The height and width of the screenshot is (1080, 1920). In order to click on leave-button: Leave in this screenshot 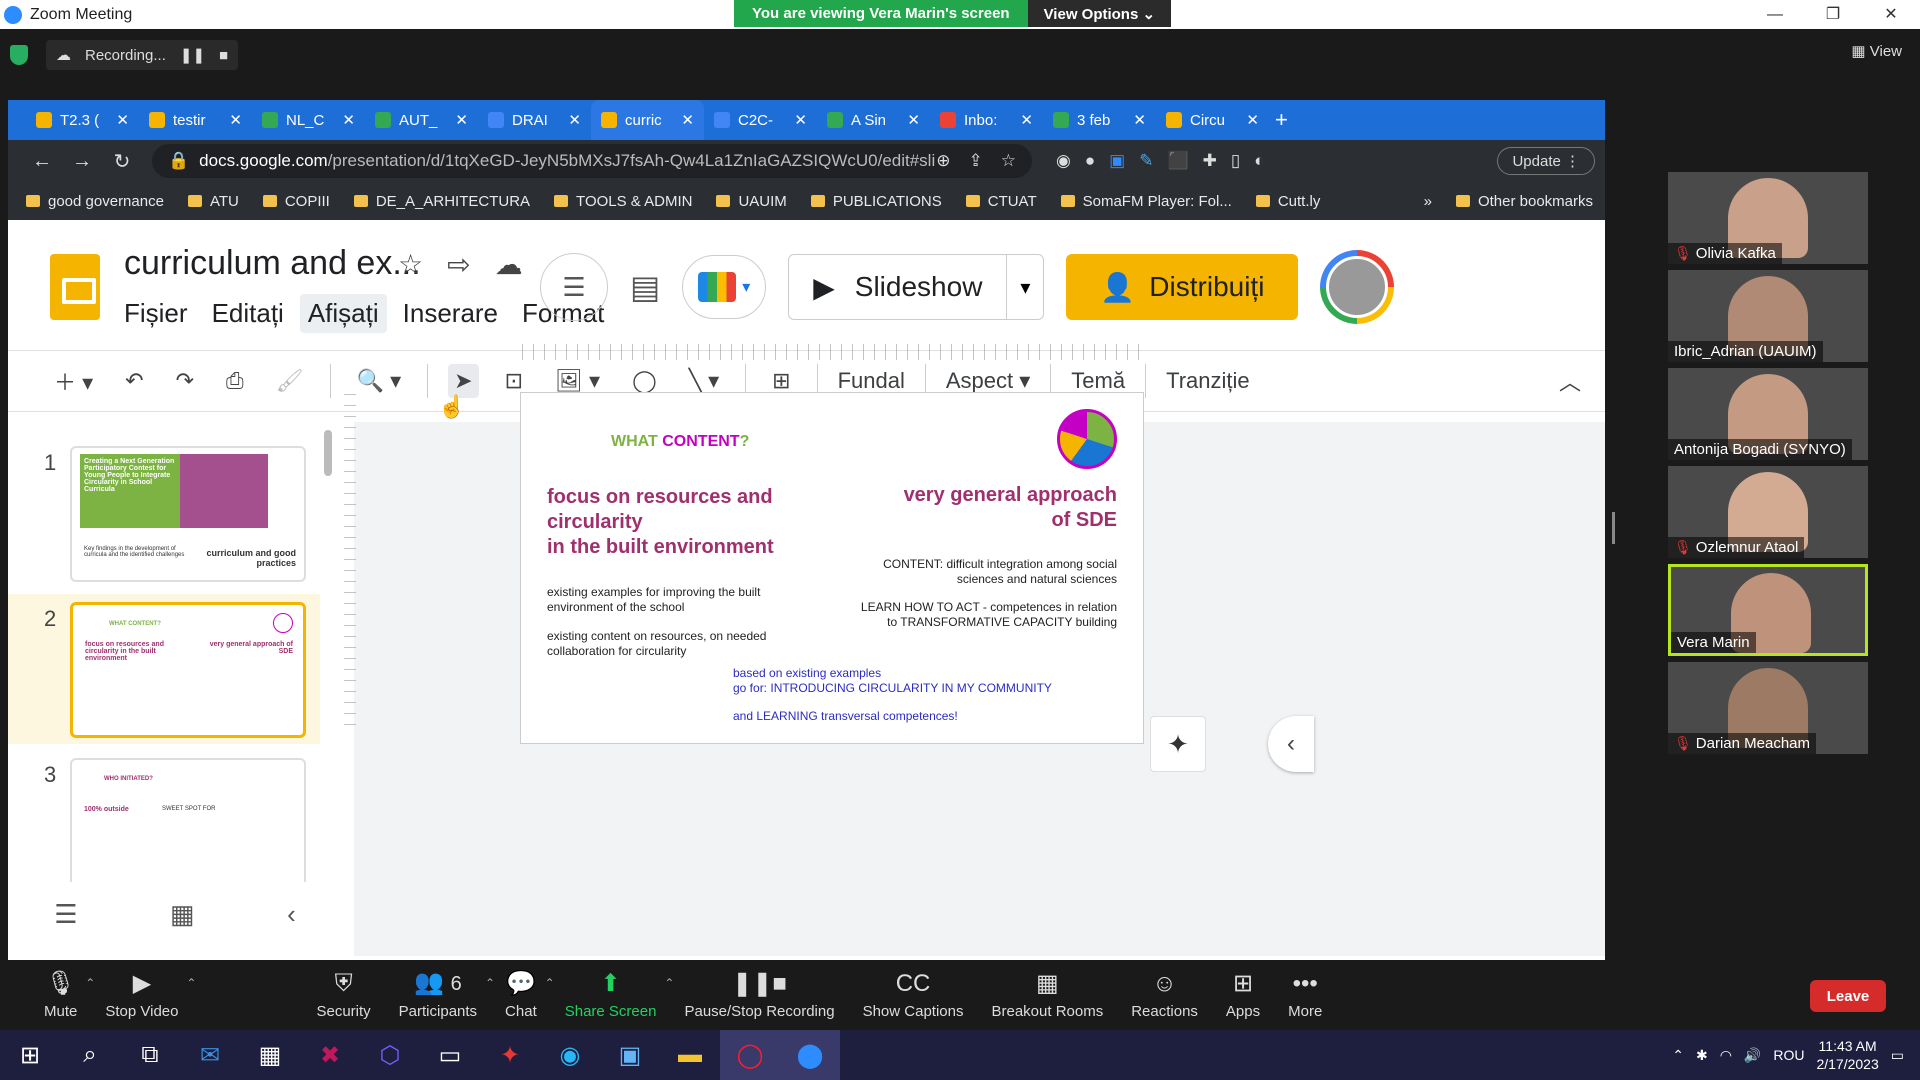, I will do `click(1848, 996)`.